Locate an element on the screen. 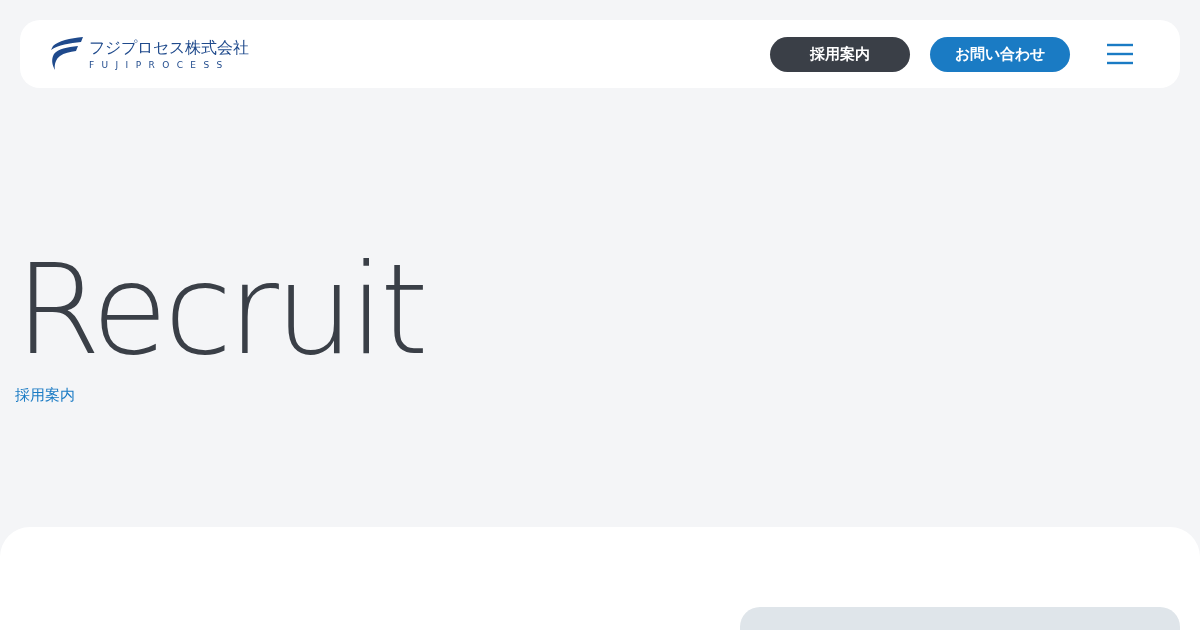 This screenshot has height=630, width=1200. page-title: Recruit is located at coordinates (220, 310).